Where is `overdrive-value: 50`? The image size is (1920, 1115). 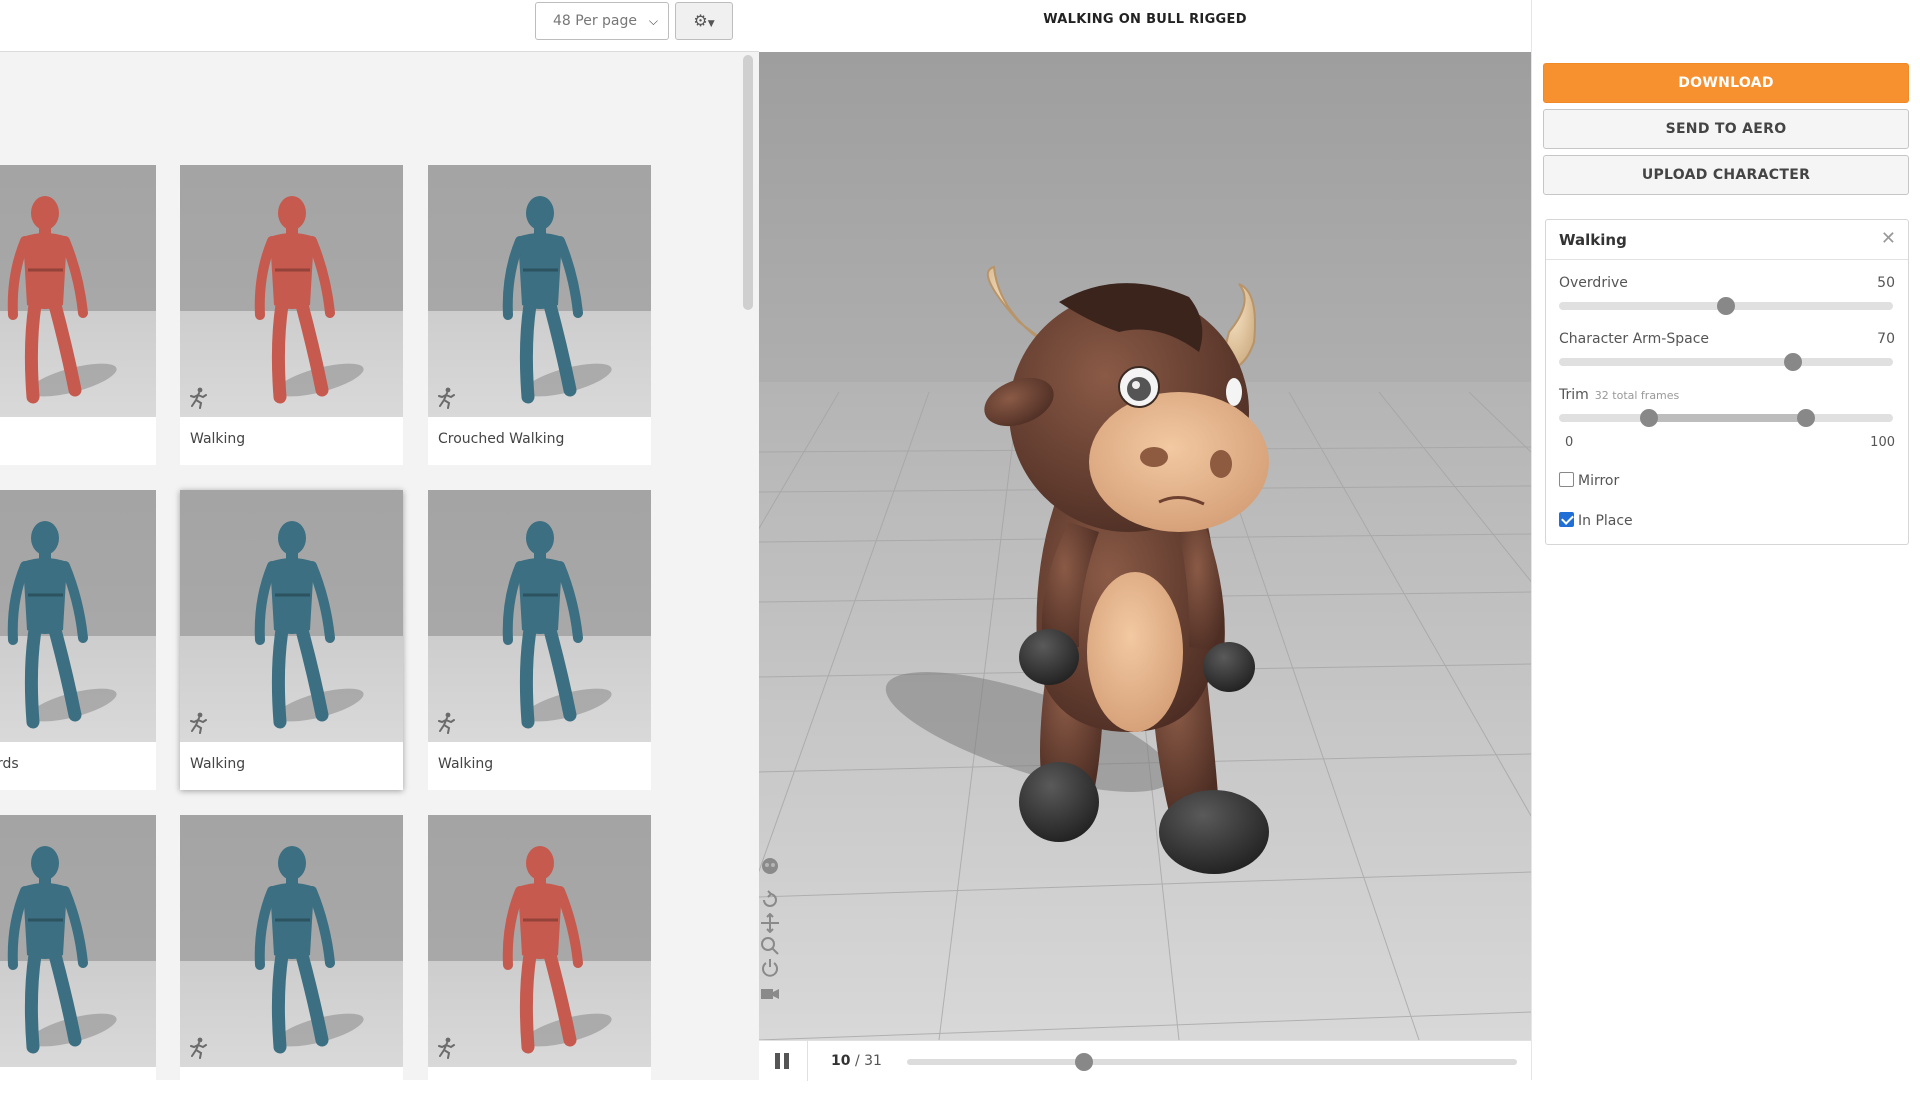
overdrive-value: 50 is located at coordinates (1886, 283).